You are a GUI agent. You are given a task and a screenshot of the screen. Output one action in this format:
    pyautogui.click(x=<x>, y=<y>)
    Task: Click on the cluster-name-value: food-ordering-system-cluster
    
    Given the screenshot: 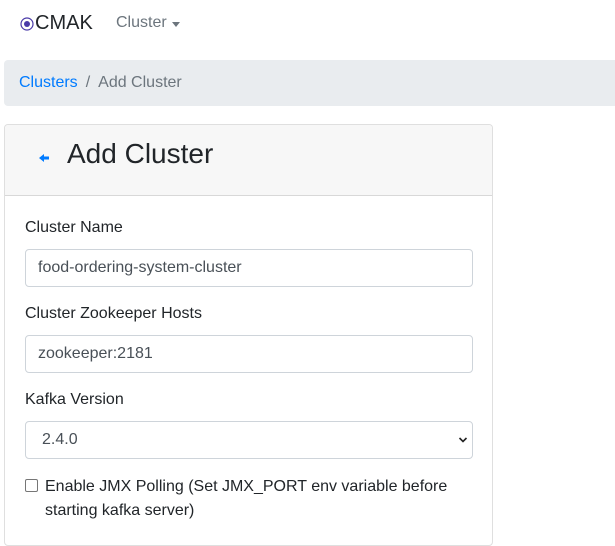 What is the action you would take?
    pyautogui.click(x=140, y=267)
    